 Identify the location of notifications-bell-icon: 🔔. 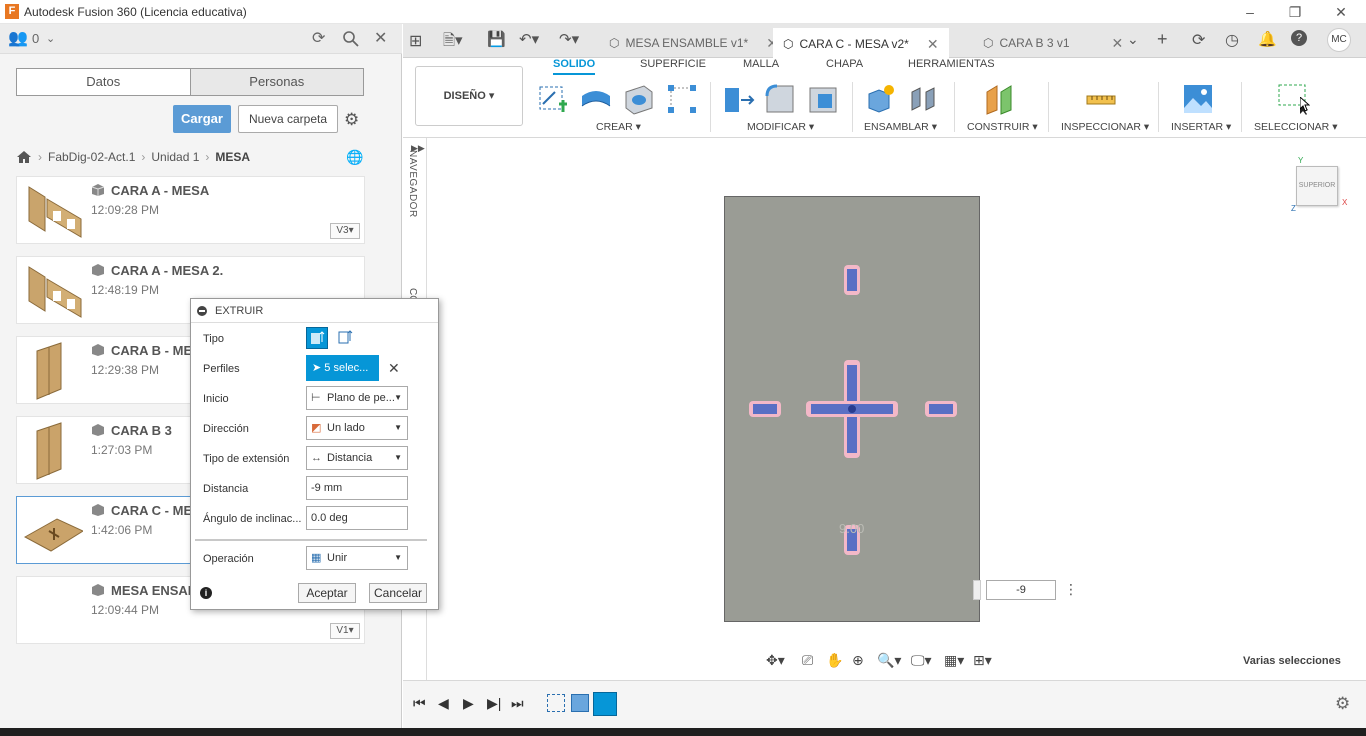
(1267, 39).